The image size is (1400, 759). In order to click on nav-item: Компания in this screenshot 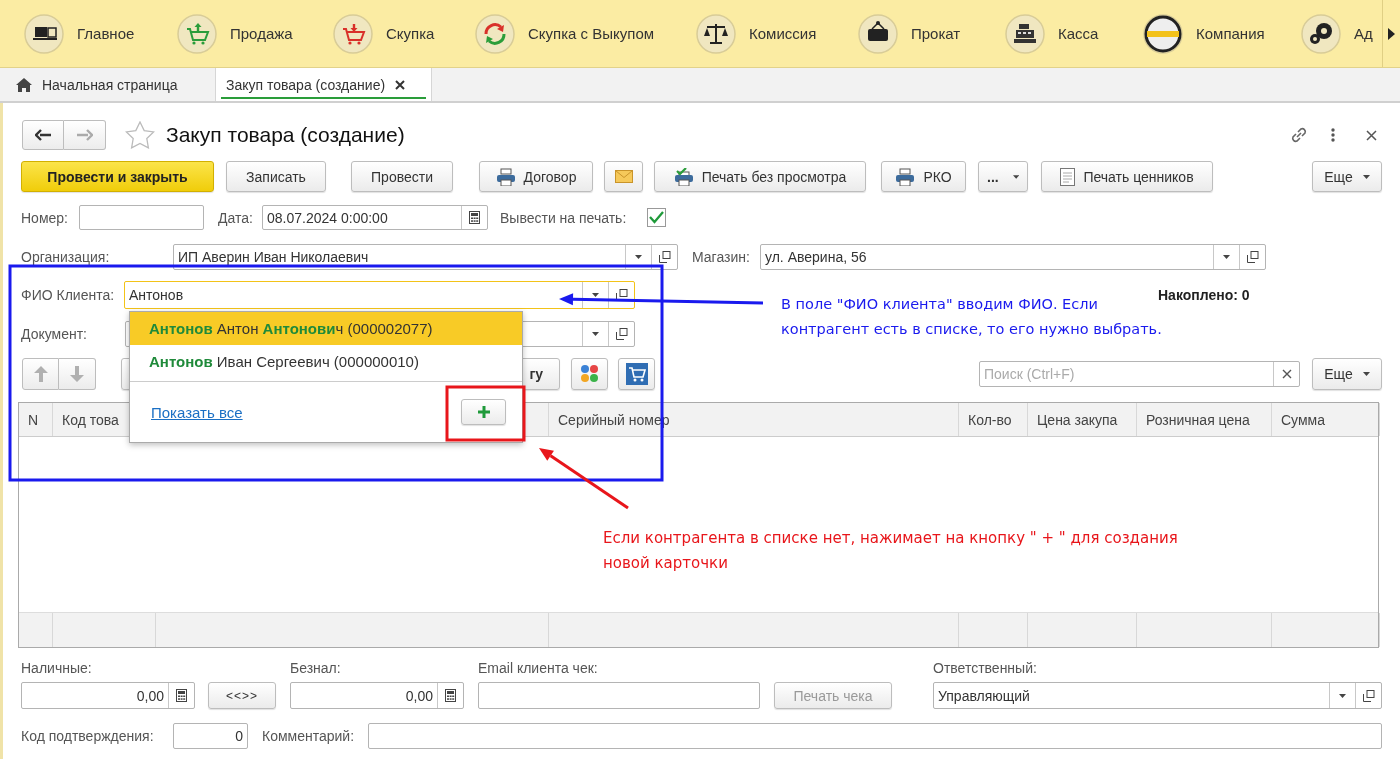, I will do `click(1222, 33)`.